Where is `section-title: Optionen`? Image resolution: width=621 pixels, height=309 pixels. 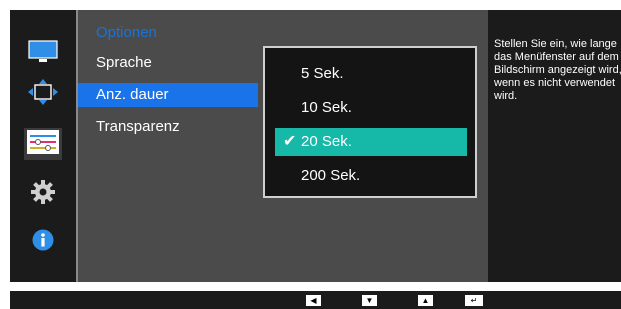
section-title: Optionen is located at coordinates (126, 32).